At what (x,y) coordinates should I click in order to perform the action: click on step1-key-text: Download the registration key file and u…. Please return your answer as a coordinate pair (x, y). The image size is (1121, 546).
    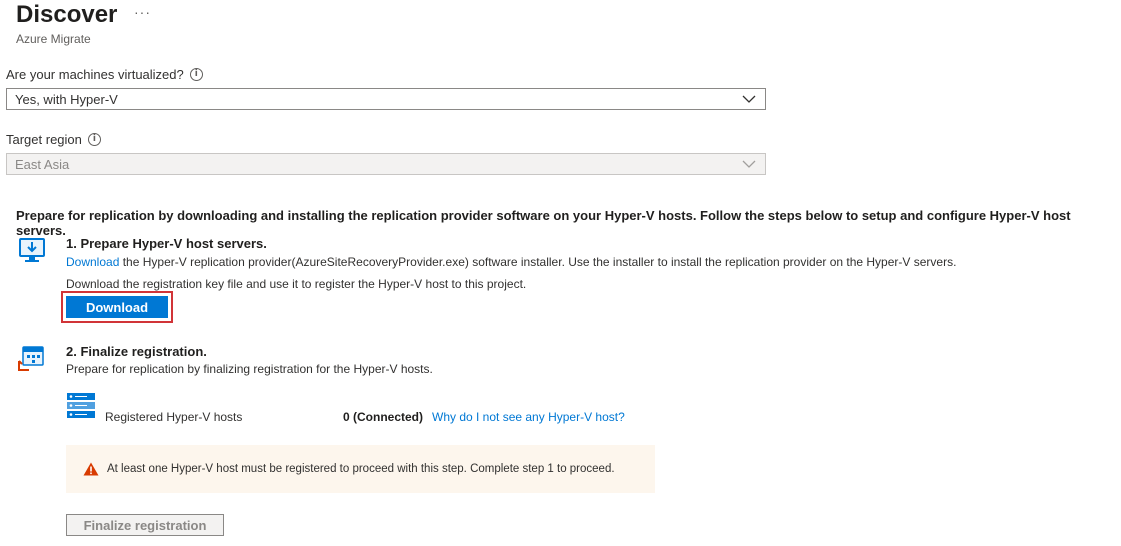
    Looking at the image, I should click on (296, 284).